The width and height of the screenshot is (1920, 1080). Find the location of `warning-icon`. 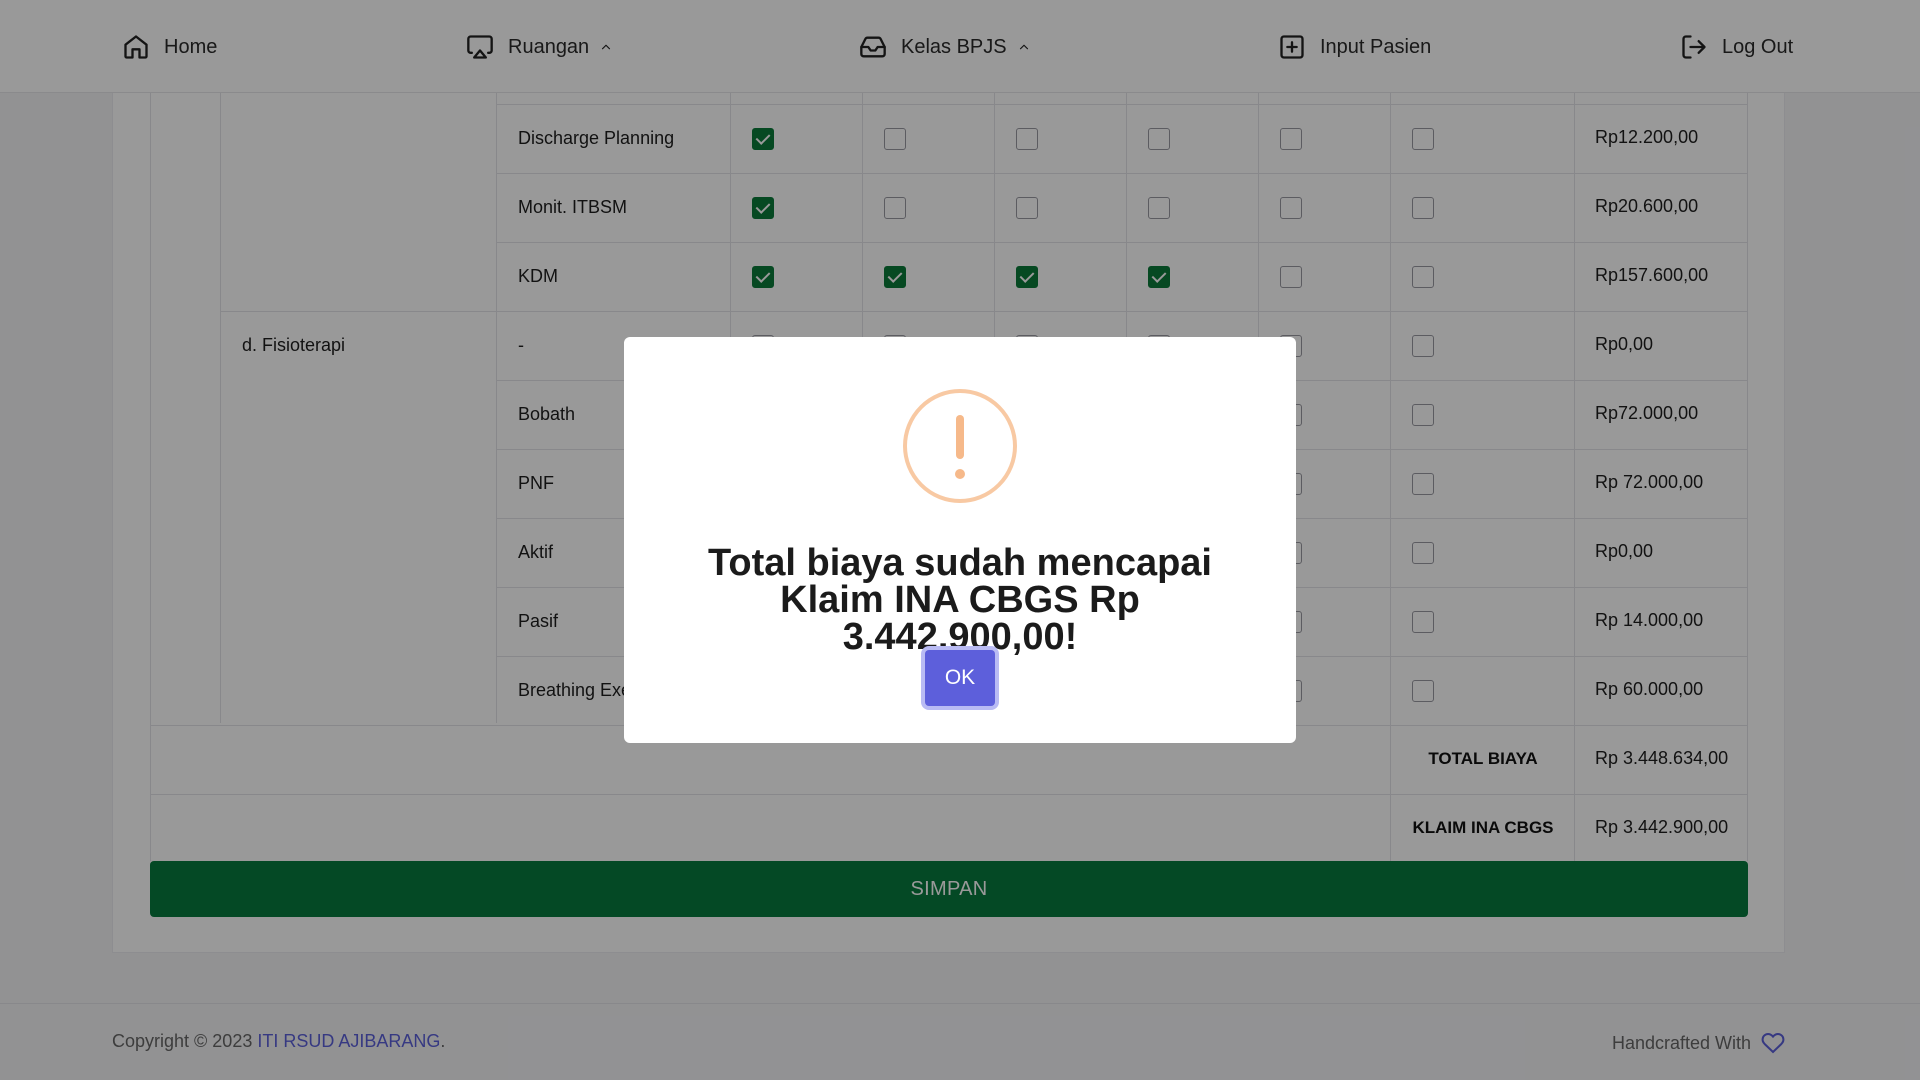

warning-icon is located at coordinates (960, 446).